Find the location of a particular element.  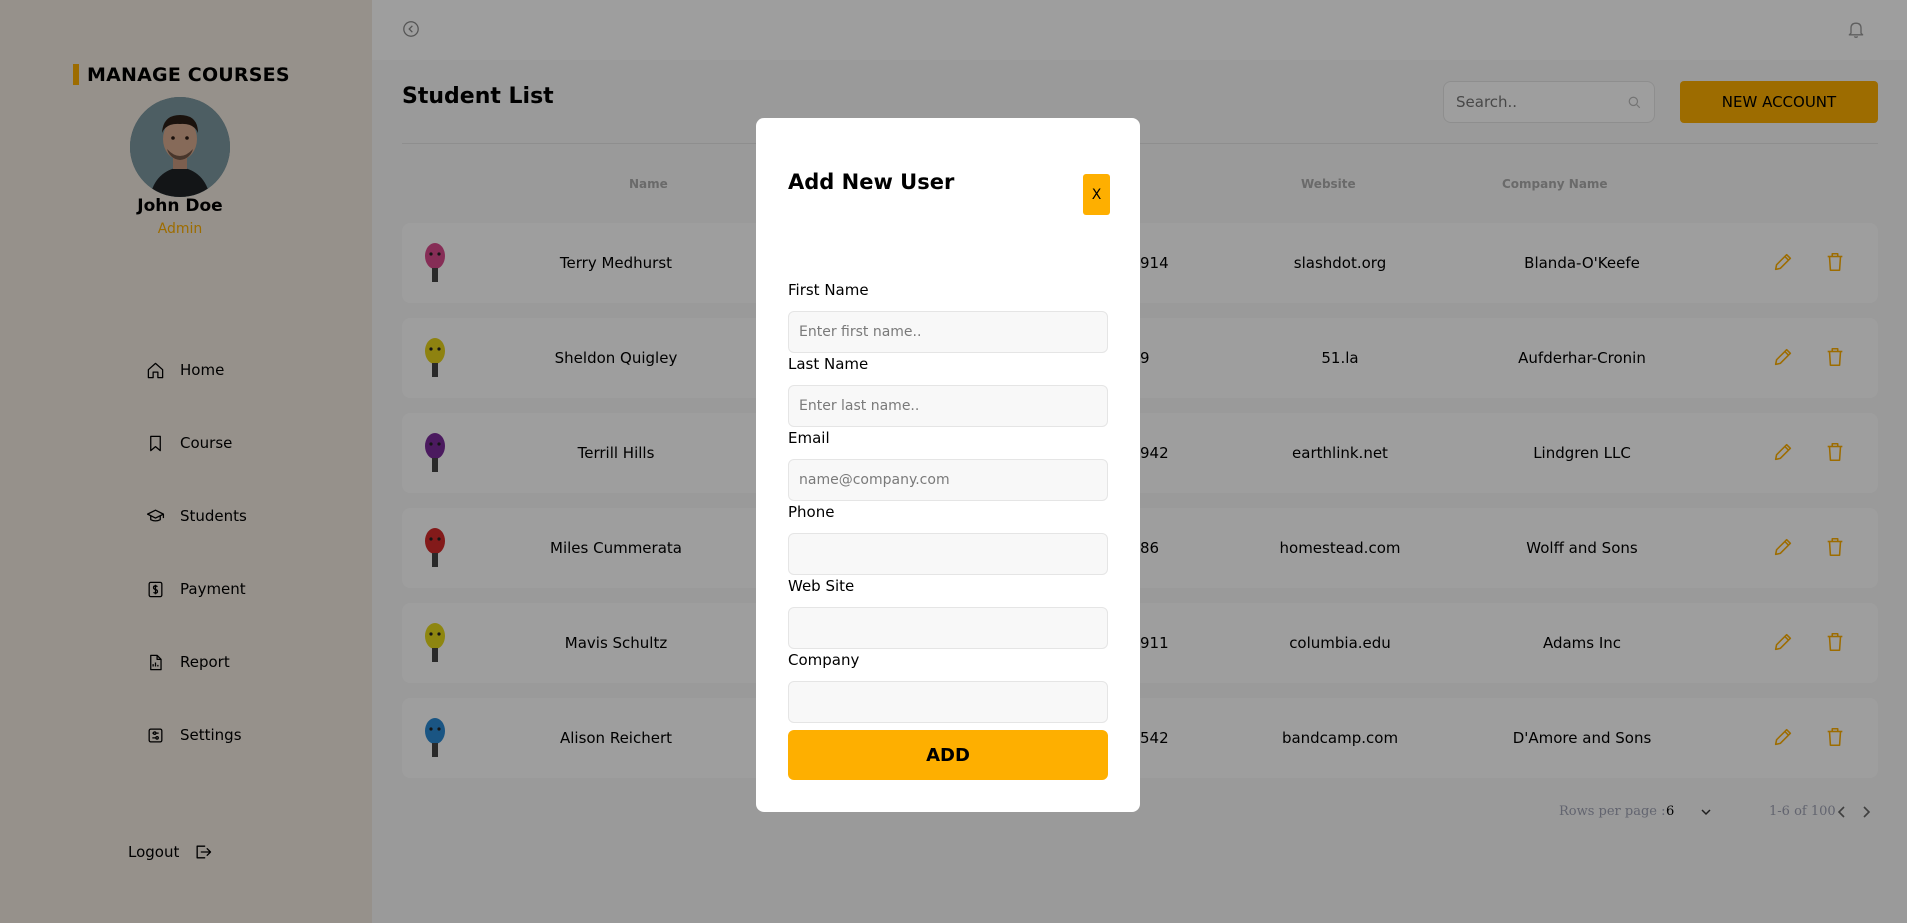

modal-header: Add New User X is located at coordinates (948, 182).